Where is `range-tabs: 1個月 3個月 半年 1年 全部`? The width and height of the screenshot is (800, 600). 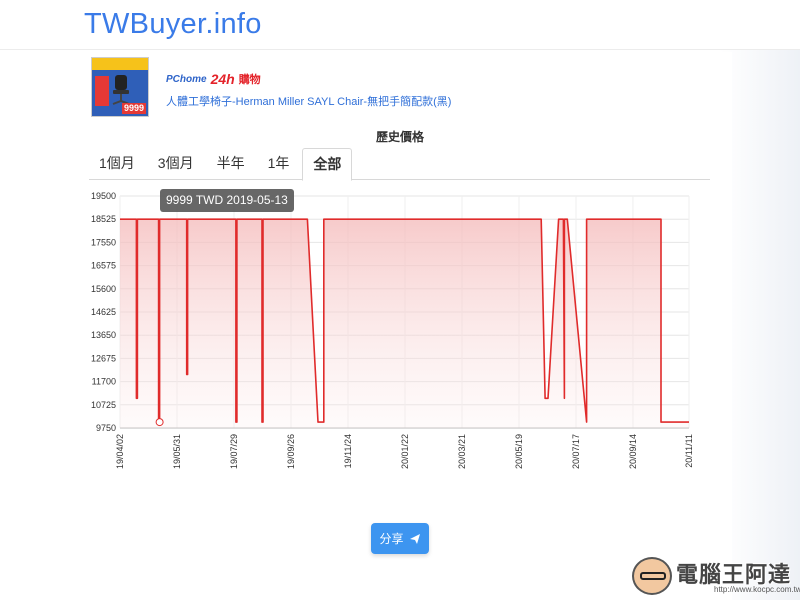 range-tabs: 1個月 3個月 半年 1年 全部 is located at coordinates (399, 164).